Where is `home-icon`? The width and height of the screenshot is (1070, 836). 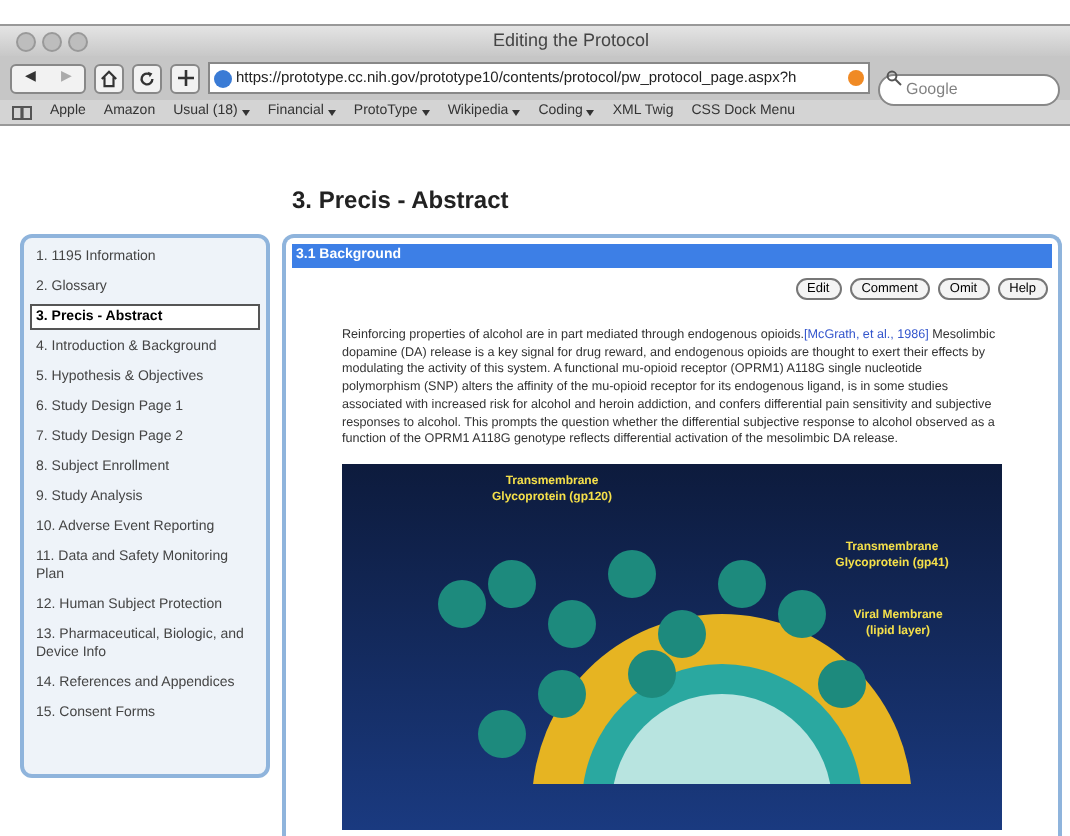
home-icon is located at coordinates (109, 78).